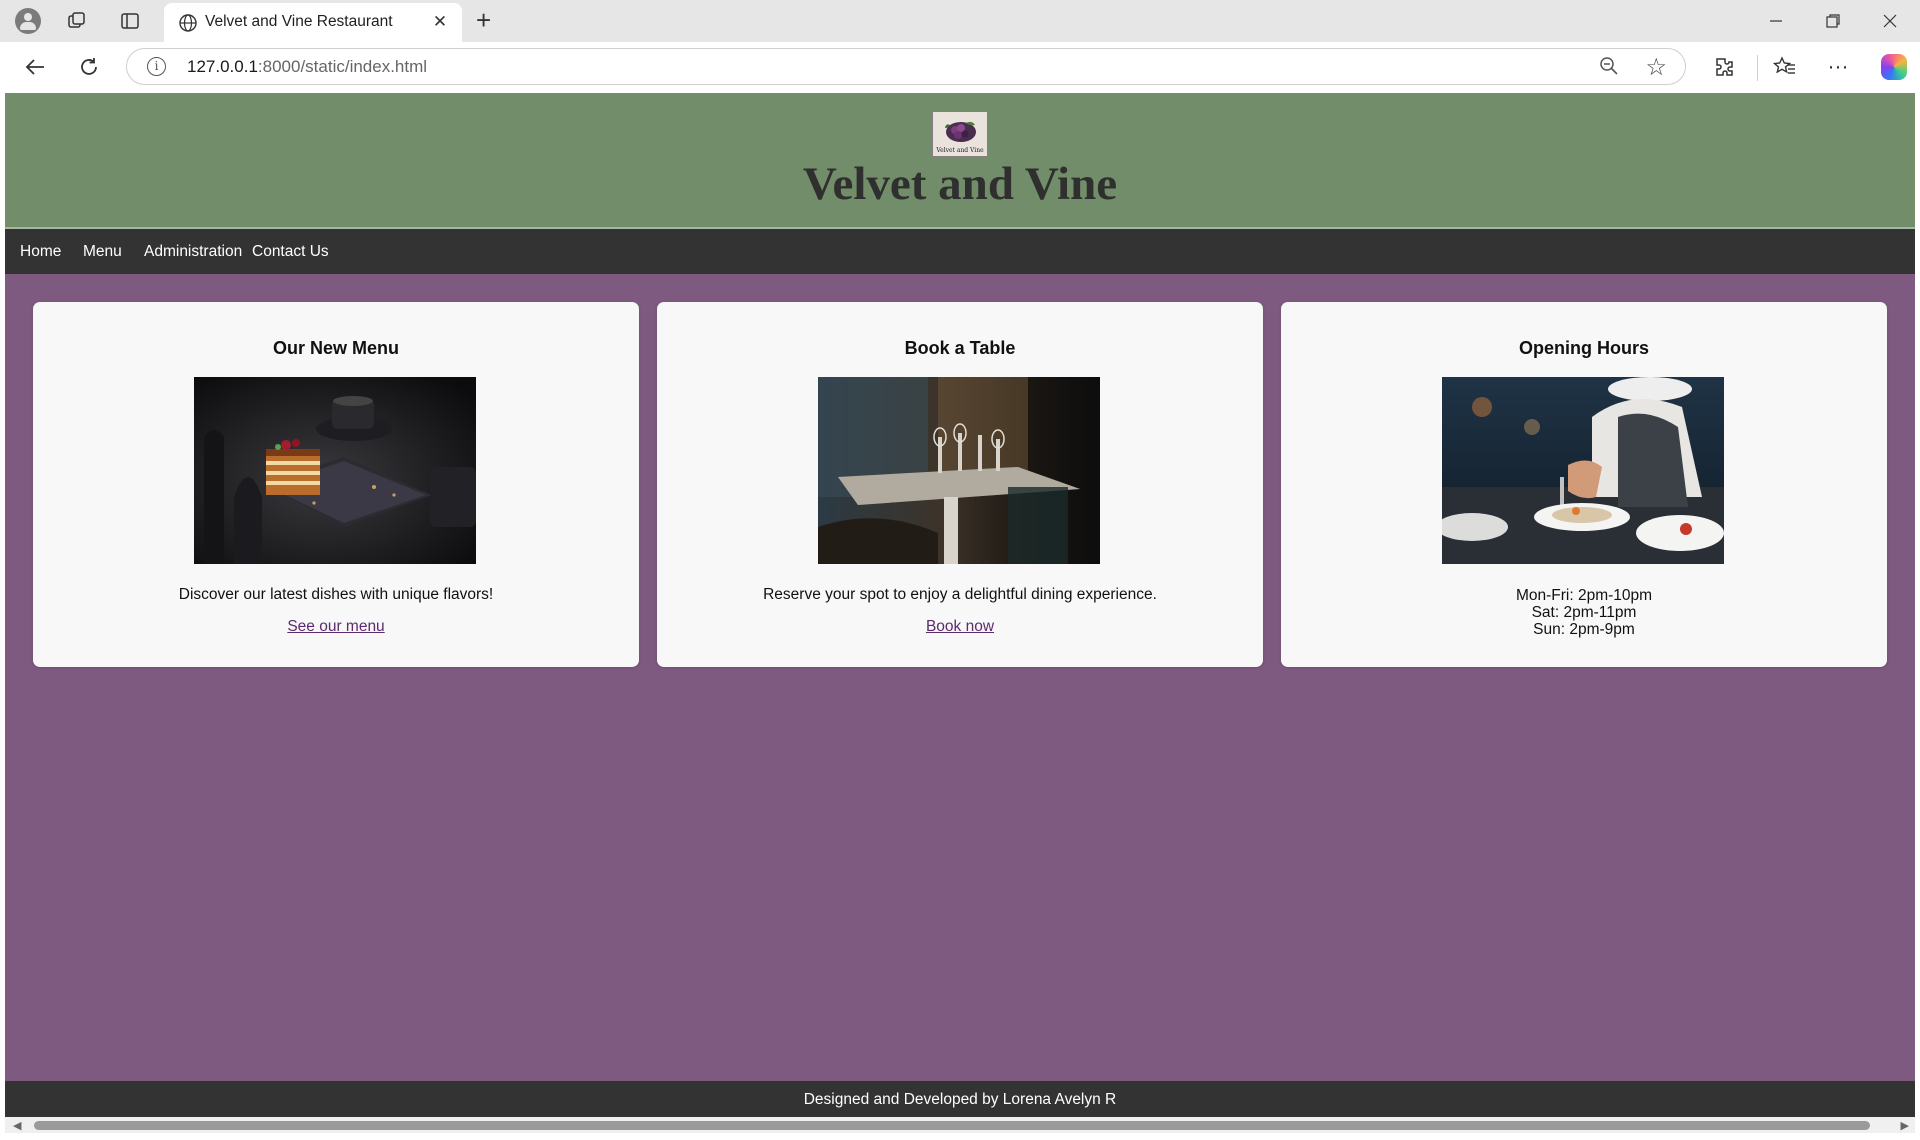 The image size is (1920, 1140). What do you see at coordinates (342, 66) in the screenshot?
I see `url-path: :8000/static/index.html` at bounding box center [342, 66].